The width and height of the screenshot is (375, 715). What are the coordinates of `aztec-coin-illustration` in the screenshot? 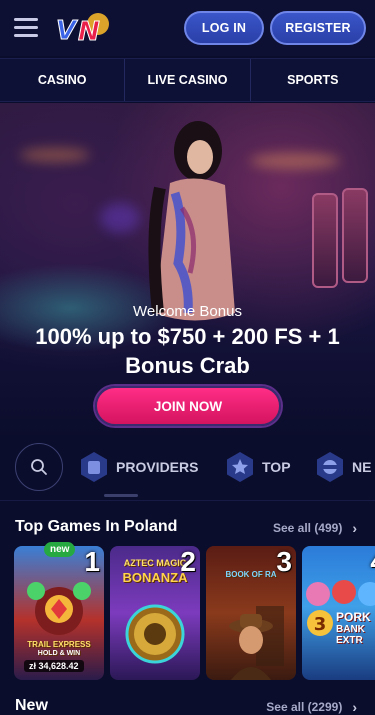 It's located at (155, 634).